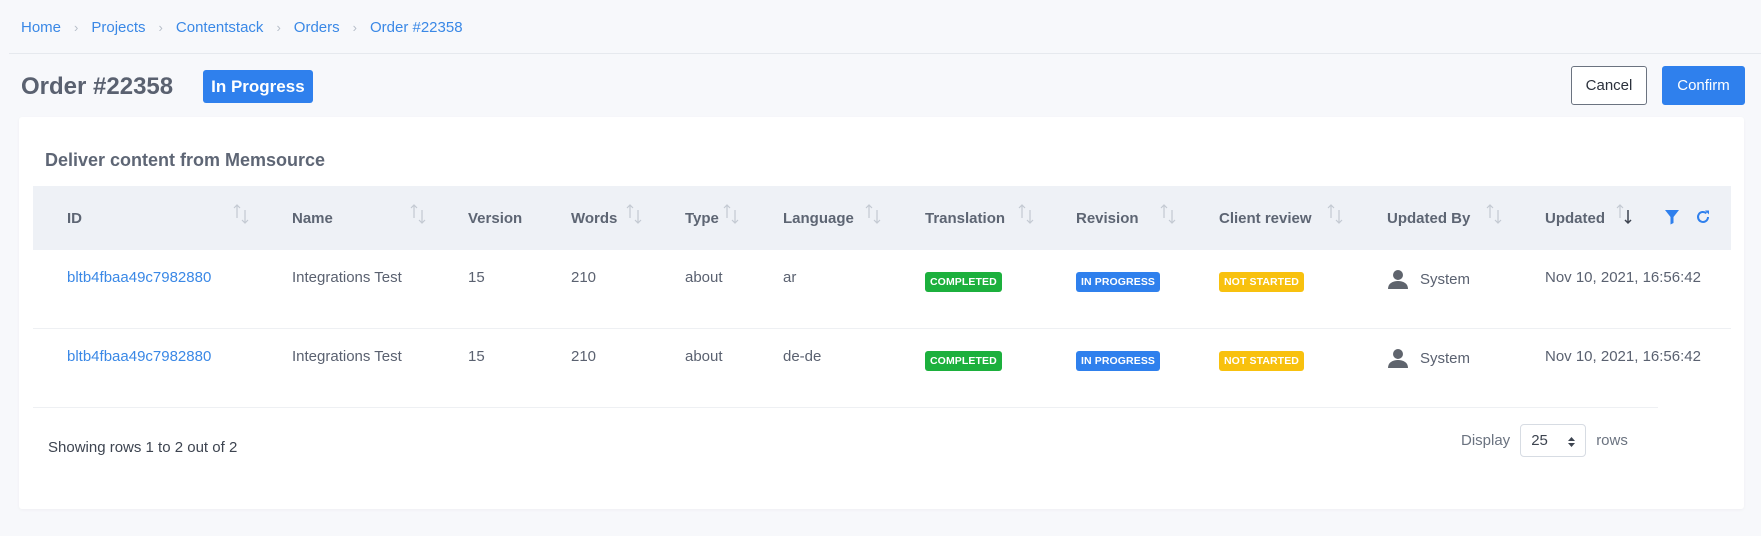  I want to click on row-language: ar, so click(790, 277).